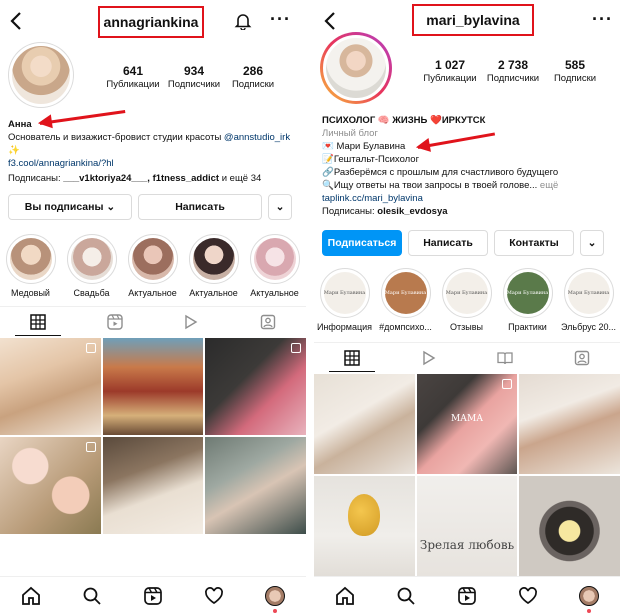  I want to click on stat-following: 286 Подписки, so click(253, 77).